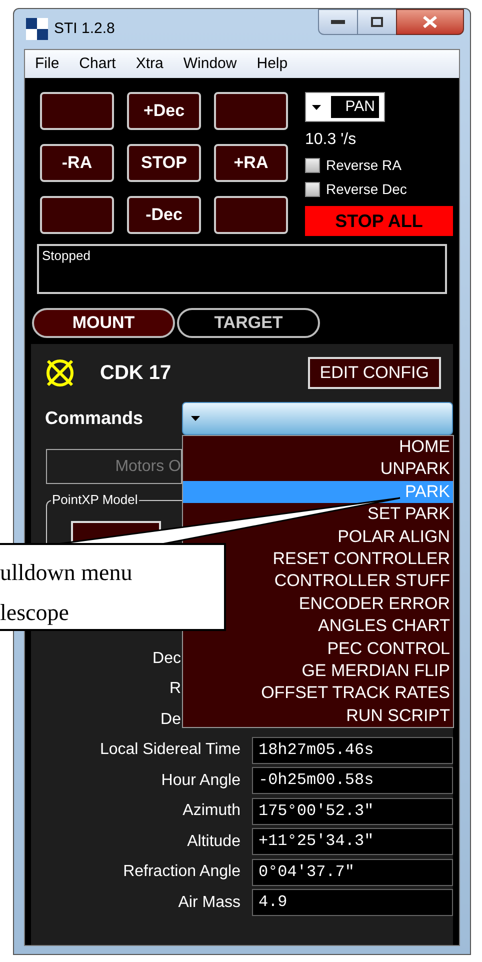 The image size is (482, 962). I want to click on tab: MOUNT, so click(103, 323).